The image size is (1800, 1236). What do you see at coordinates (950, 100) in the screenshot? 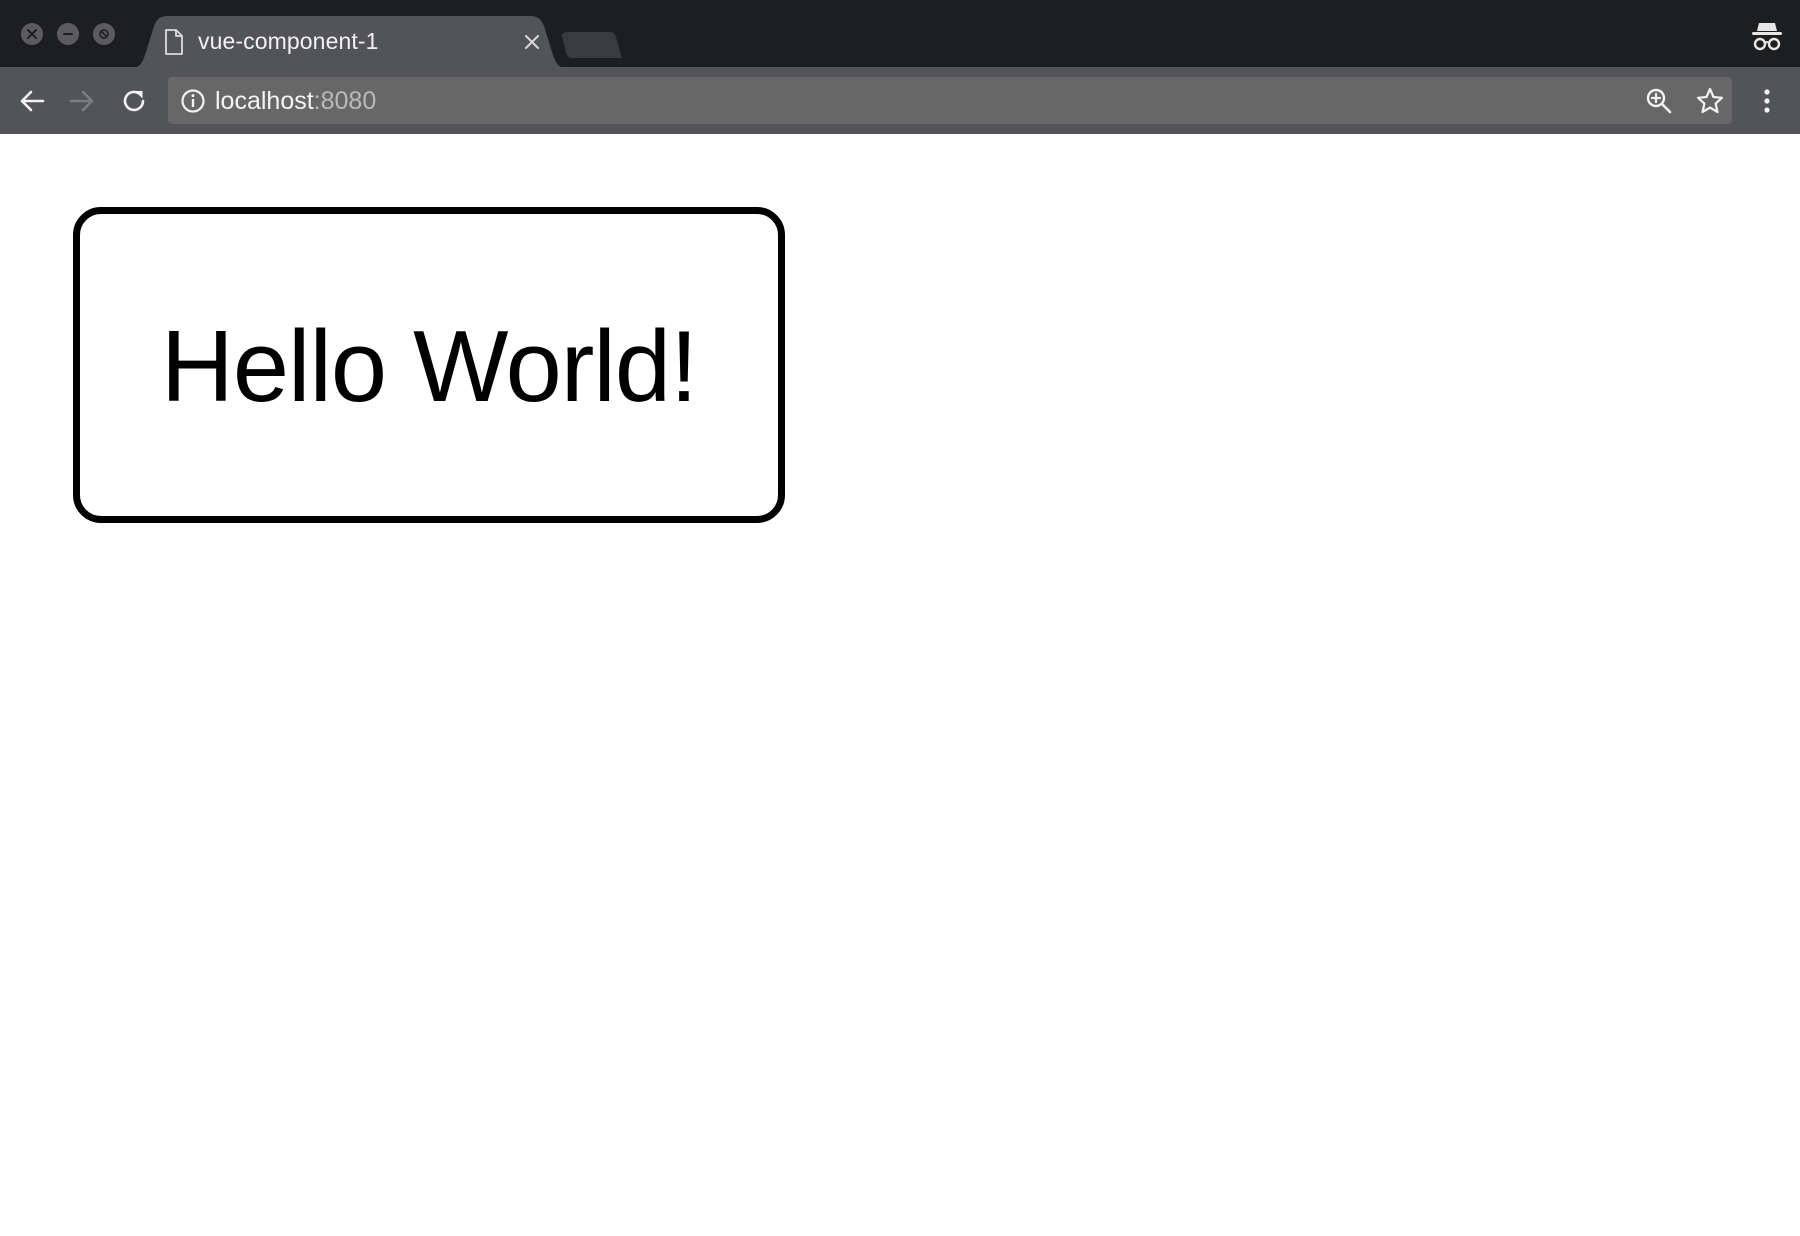
I see `address-bar: localhost:8080` at bounding box center [950, 100].